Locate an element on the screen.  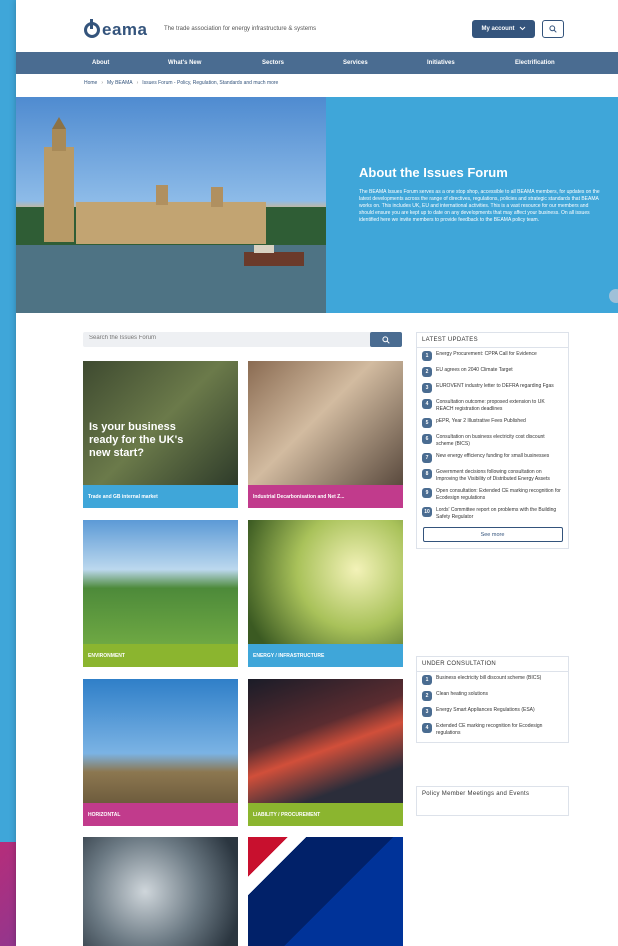
update-number: 6 is located at coordinates (427, 439).